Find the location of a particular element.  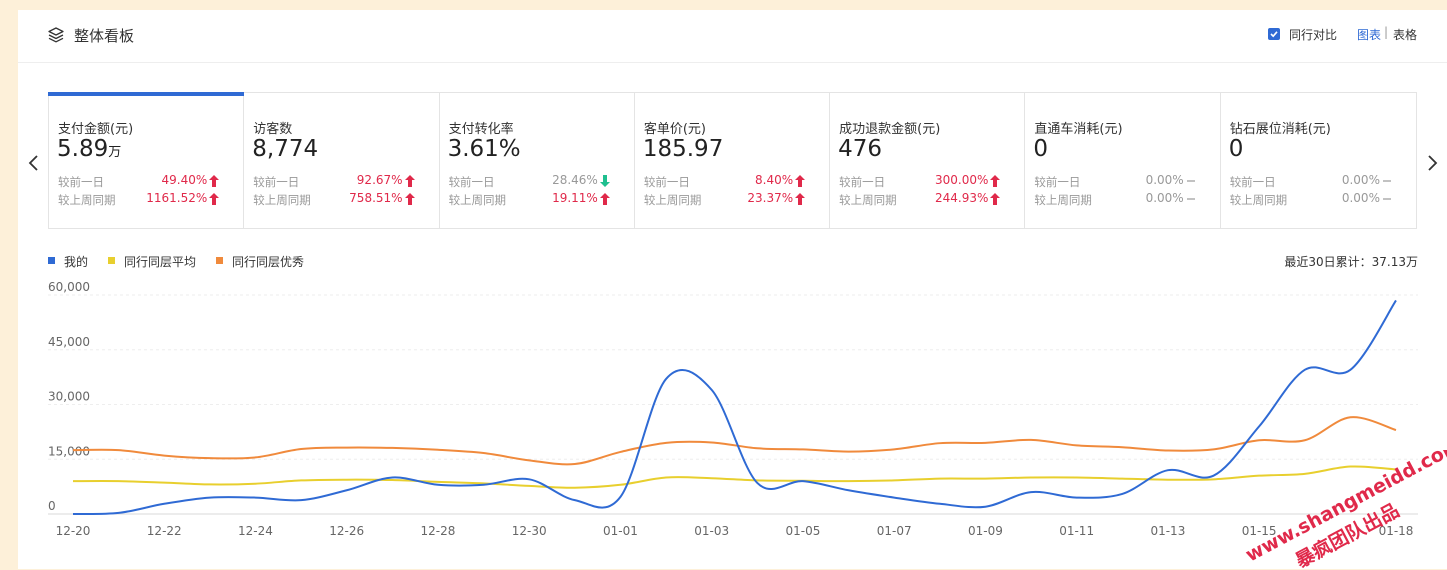

x-tick-label: 01-09 is located at coordinates (985, 531).